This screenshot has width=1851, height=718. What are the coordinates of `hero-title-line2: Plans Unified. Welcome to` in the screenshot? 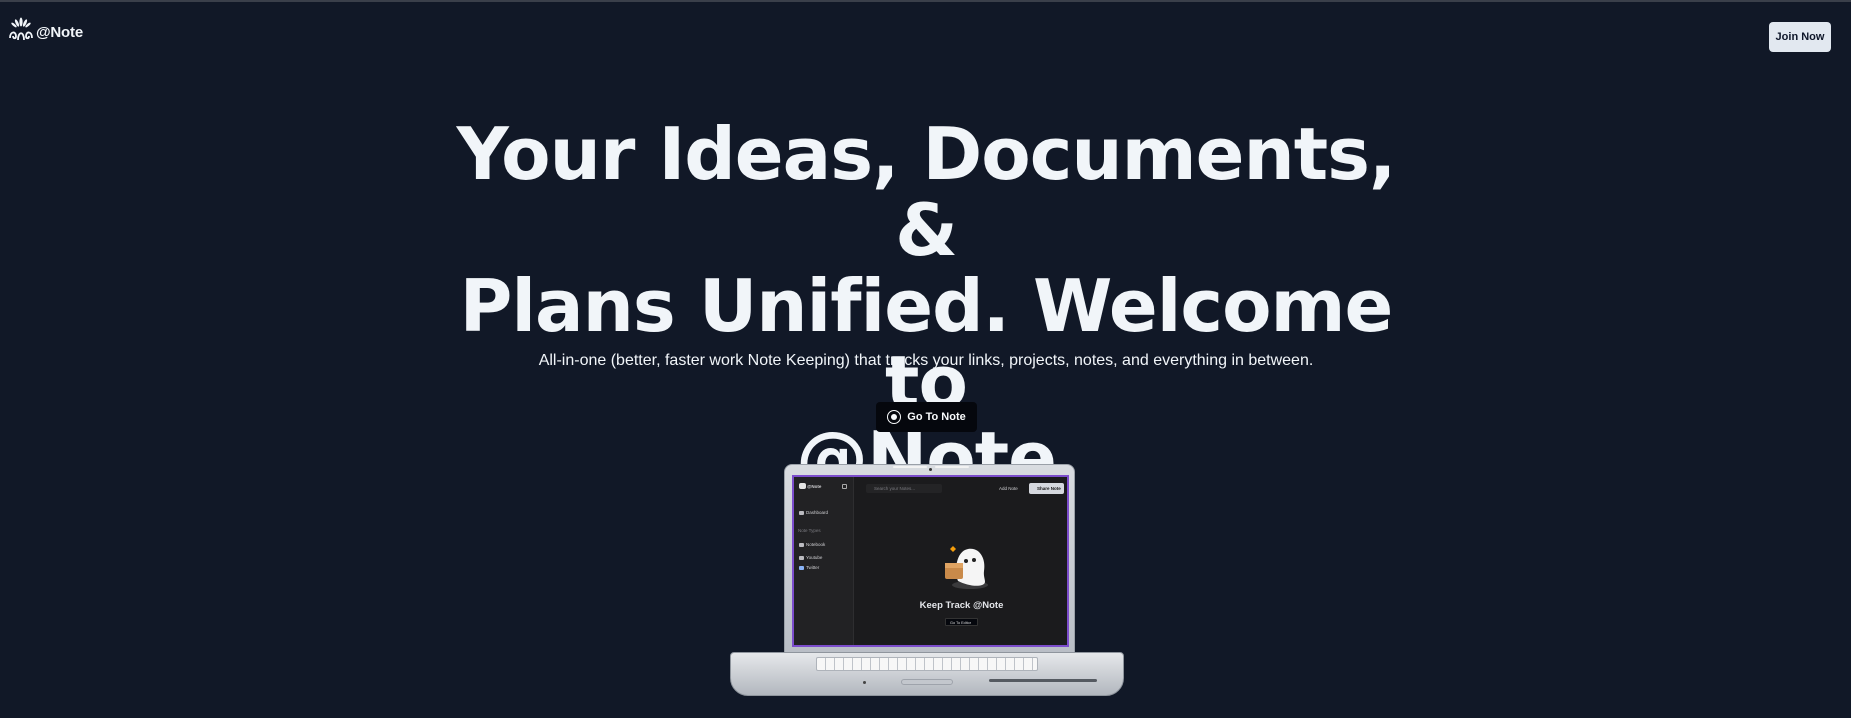 It's located at (926, 344).